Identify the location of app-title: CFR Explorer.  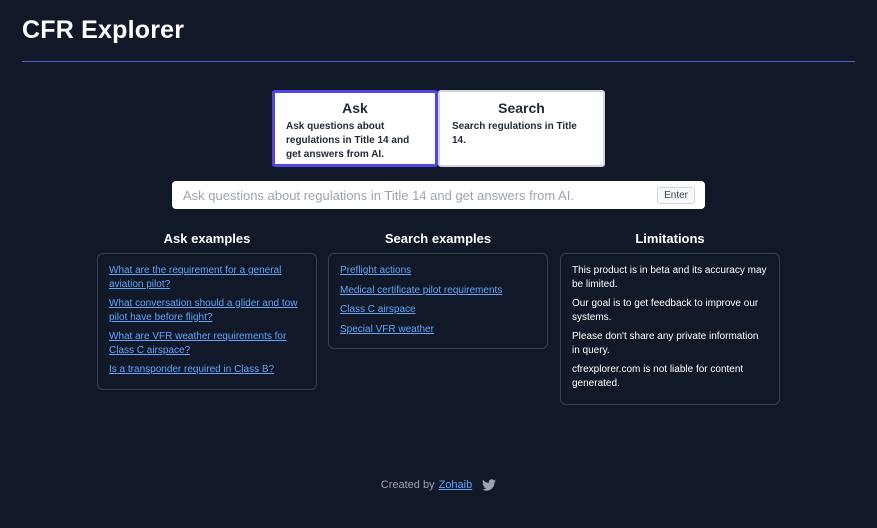
(103, 30).